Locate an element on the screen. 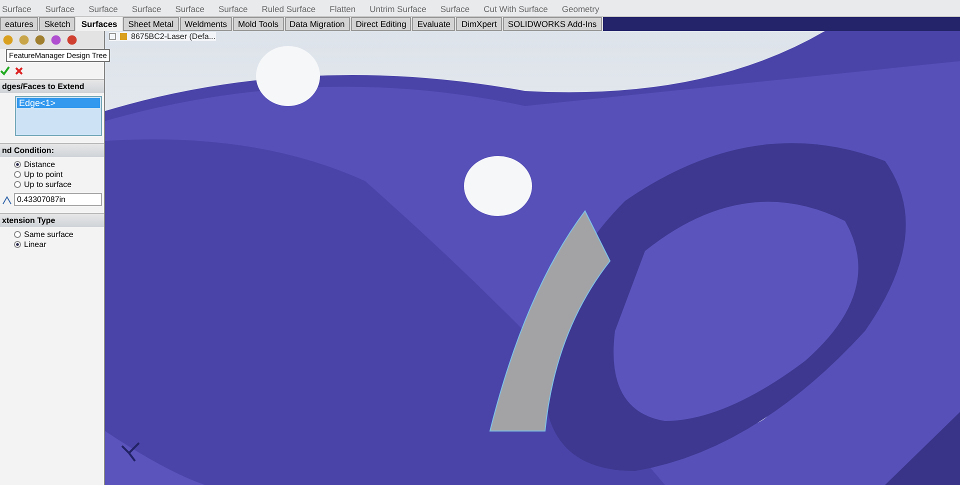 Image resolution: width=960 pixels, height=485 pixels. expand-icon is located at coordinates (112, 36).